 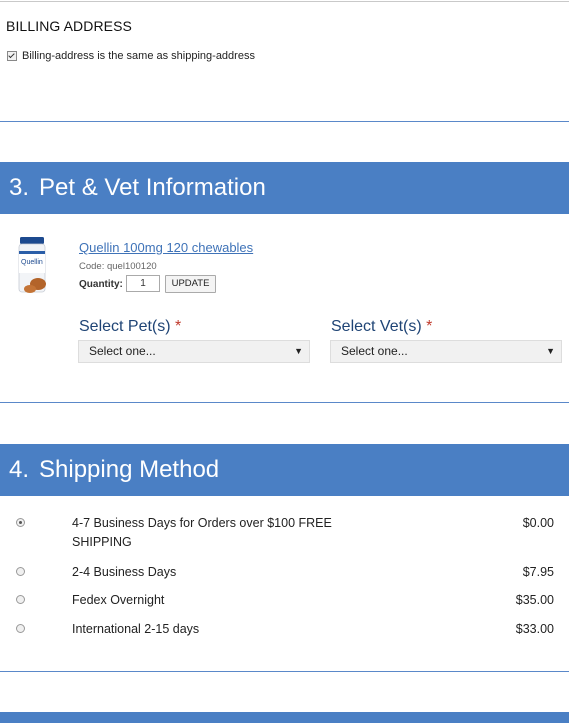 What do you see at coordinates (376, 326) in the screenshot?
I see `select-vet-label-text: Select Vet(s)` at bounding box center [376, 326].